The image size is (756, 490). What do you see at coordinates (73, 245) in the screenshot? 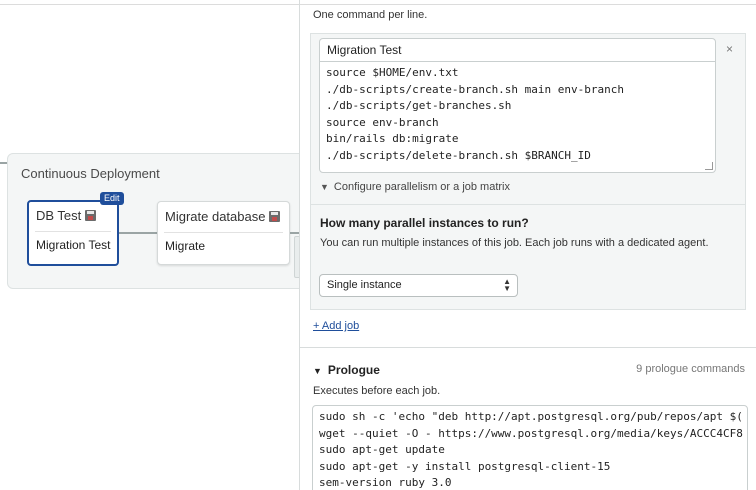
I see `job-block-name: Migration Test` at bounding box center [73, 245].